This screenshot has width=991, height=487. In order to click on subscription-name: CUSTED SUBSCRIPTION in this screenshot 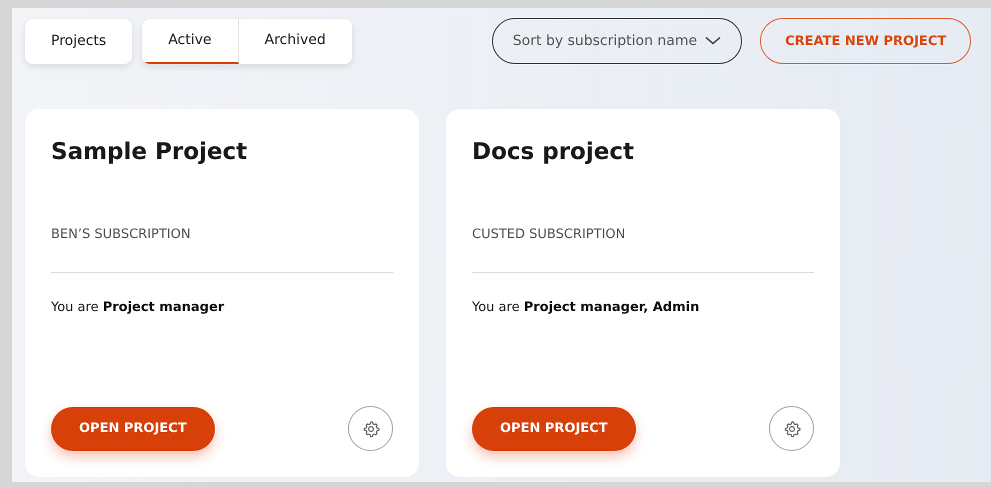, I will do `click(549, 234)`.